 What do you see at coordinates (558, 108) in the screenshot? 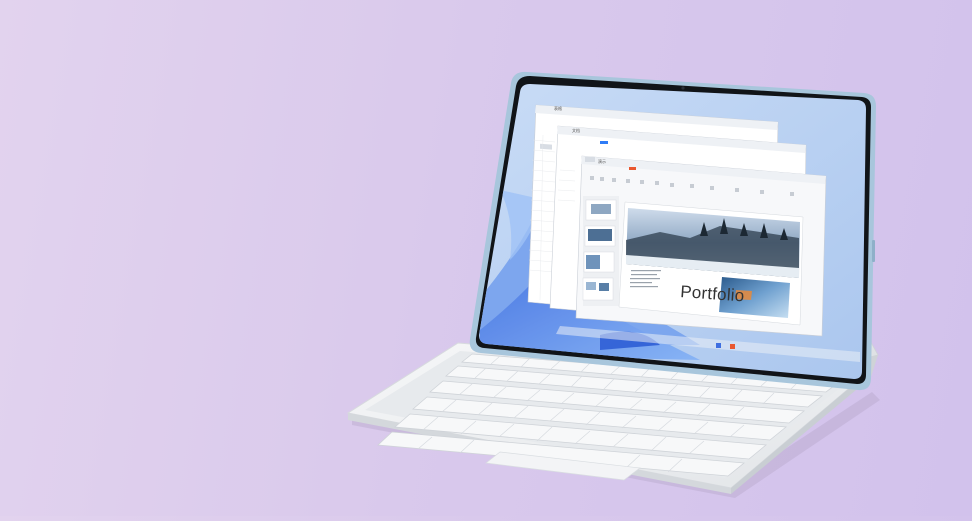
I see `spreadsheet-window-title: 表格` at bounding box center [558, 108].